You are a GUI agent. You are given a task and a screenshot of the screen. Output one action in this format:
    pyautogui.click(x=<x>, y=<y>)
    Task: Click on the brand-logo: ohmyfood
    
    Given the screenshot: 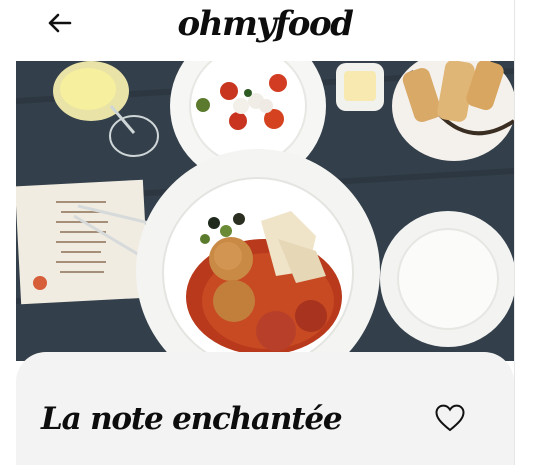 What is the action you would take?
    pyautogui.click(x=265, y=24)
    